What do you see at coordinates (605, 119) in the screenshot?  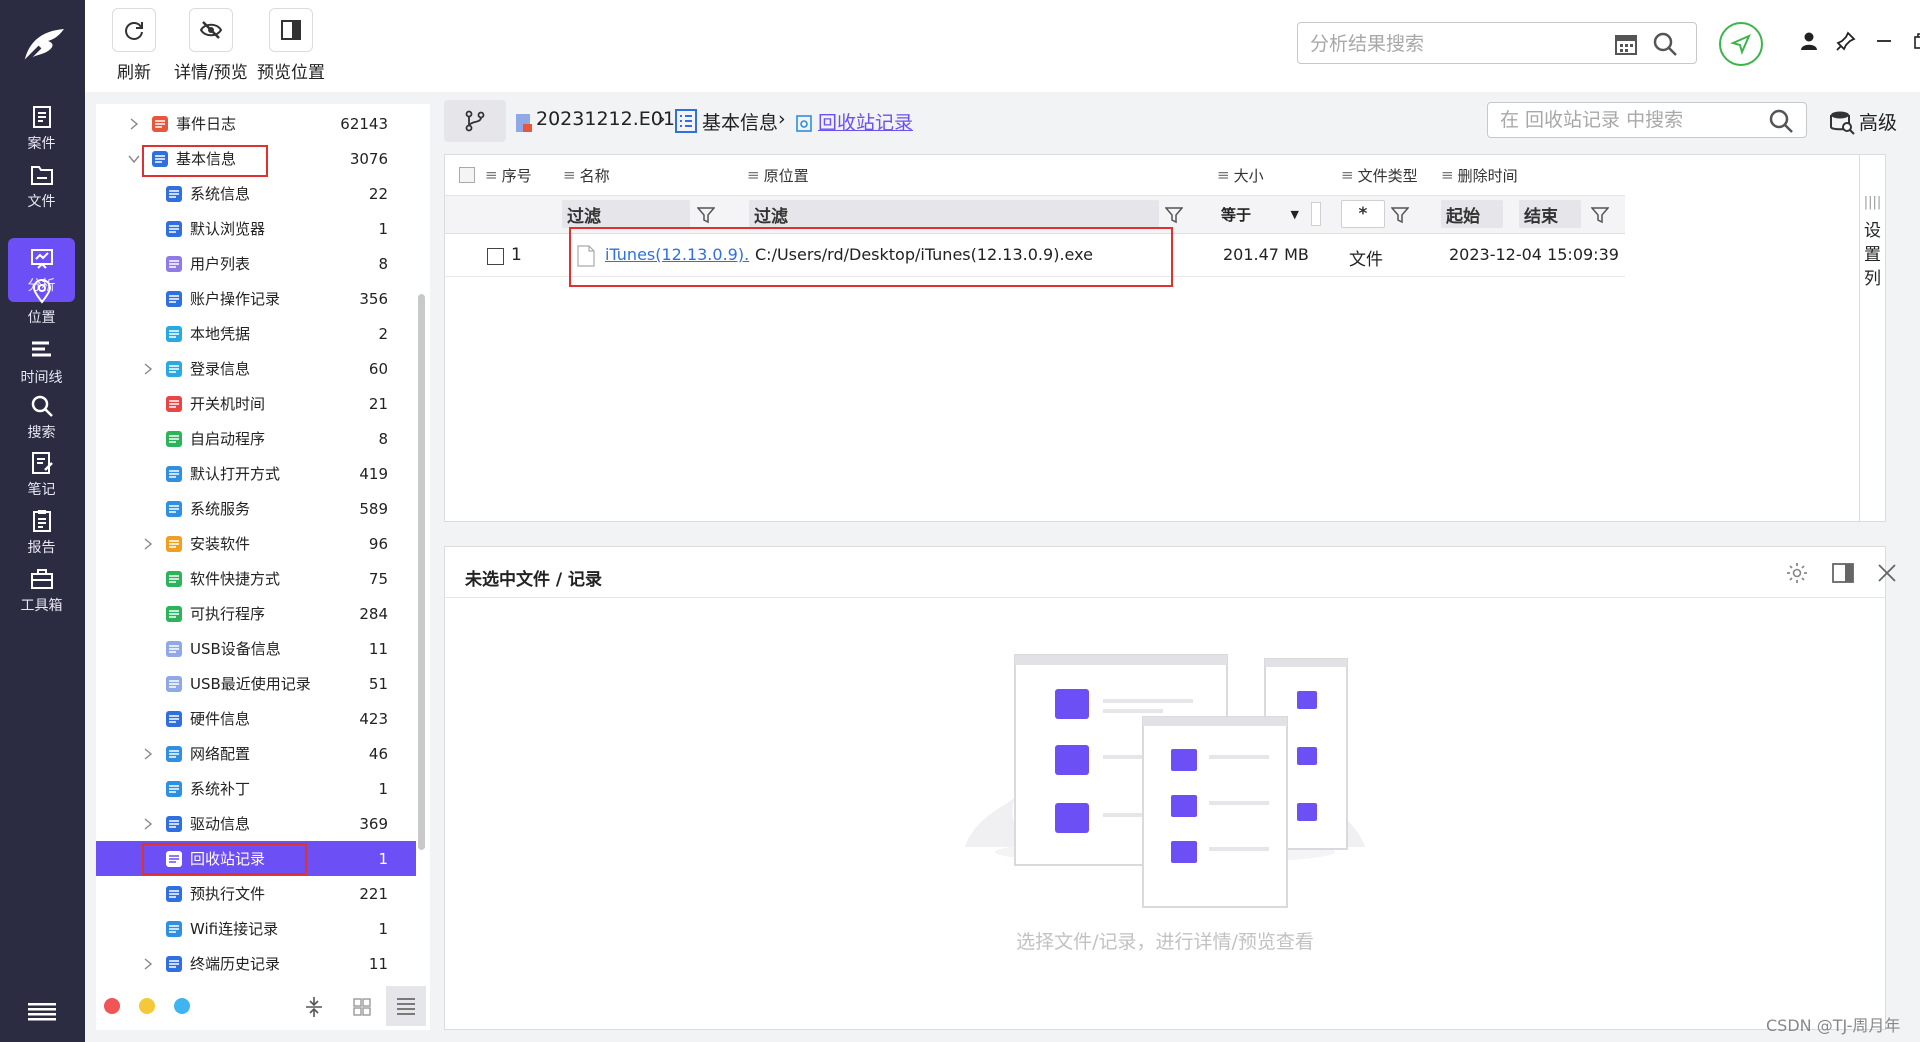 I see `breadcrumb-evidence: 20231212.E01` at bounding box center [605, 119].